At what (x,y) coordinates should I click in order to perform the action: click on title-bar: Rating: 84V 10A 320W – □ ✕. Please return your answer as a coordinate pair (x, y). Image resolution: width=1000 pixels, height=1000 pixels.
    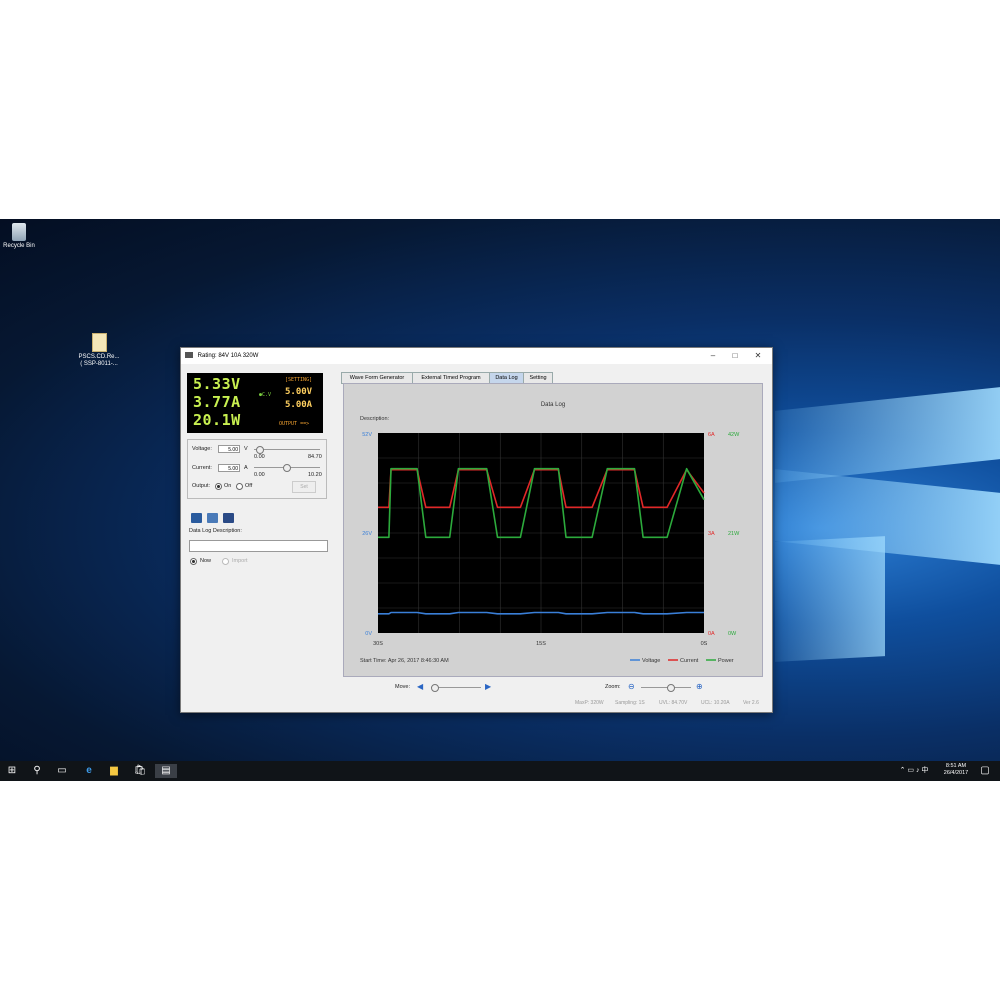
    Looking at the image, I should click on (476, 356).